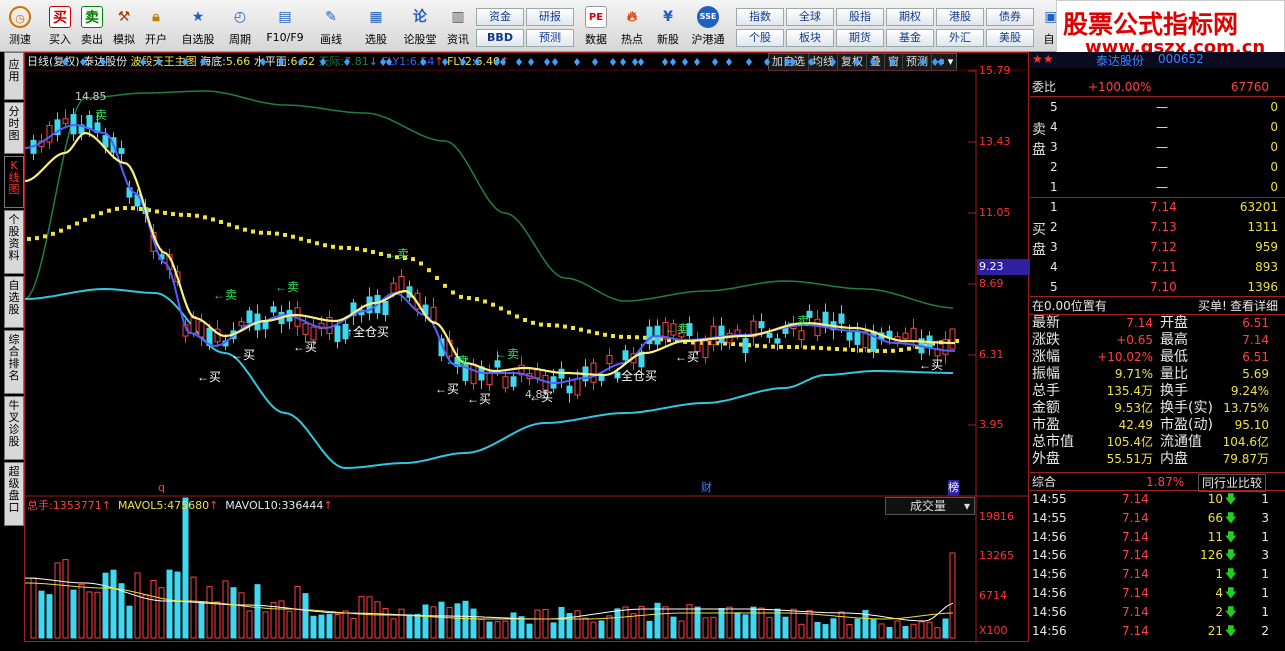 The image size is (1285, 651). What do you see at coordinates (1125, 357) in the screenshot?
I see `stat-value: +10.02%` at bounding box center [1125, 357].